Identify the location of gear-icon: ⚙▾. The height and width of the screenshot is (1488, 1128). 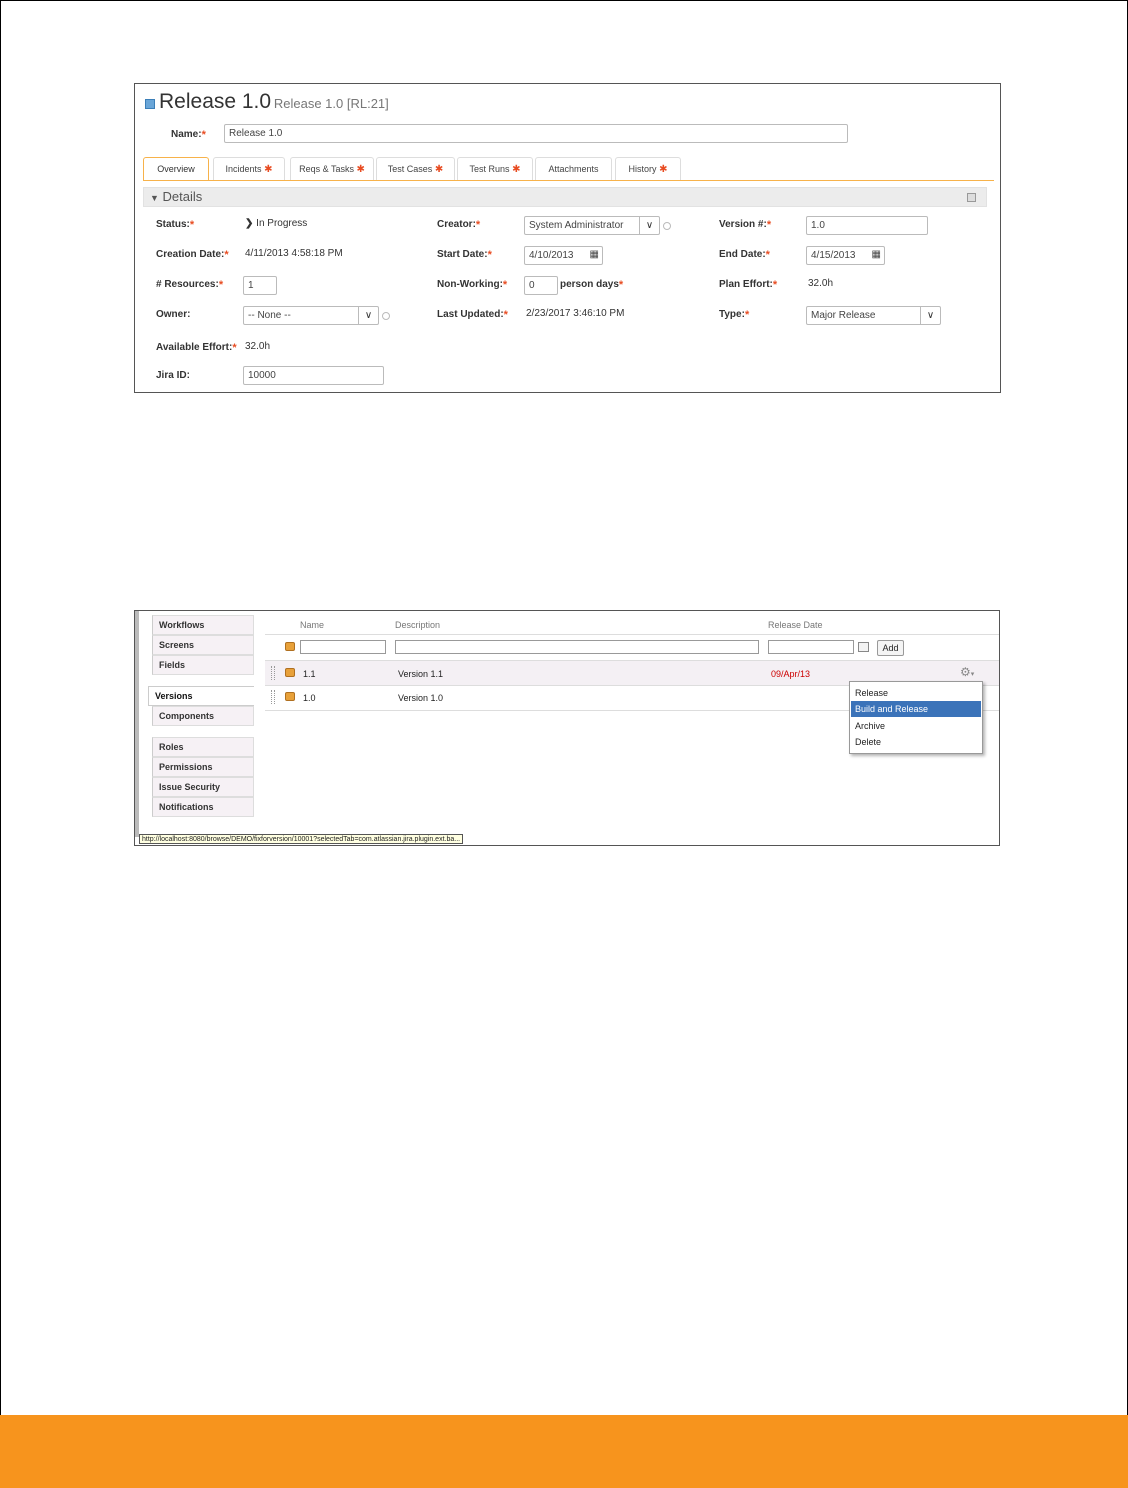
(967, 672).